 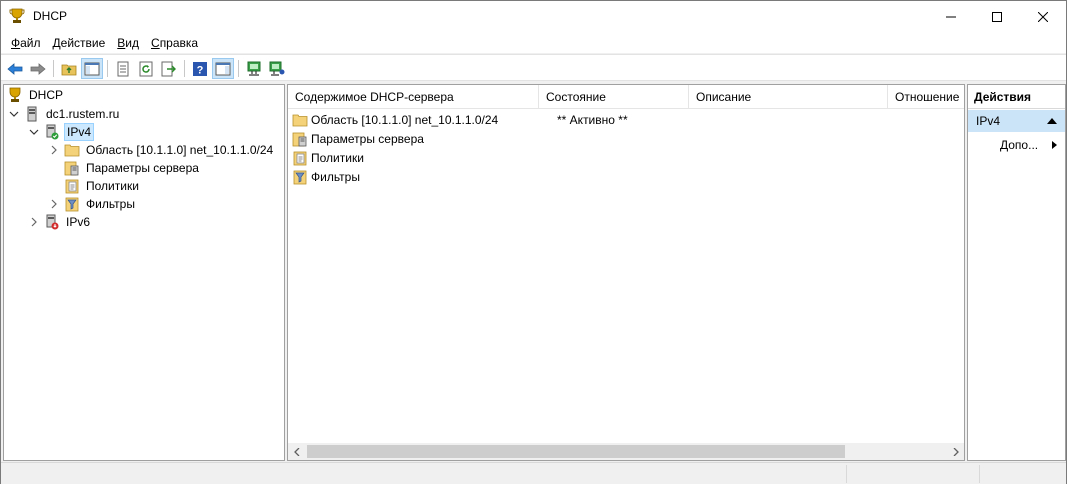 What do you see at coordinates (60, 222) in the screenshot?
I see `tree-item-ipv6: IPv6` at bounding box center [60, 222].